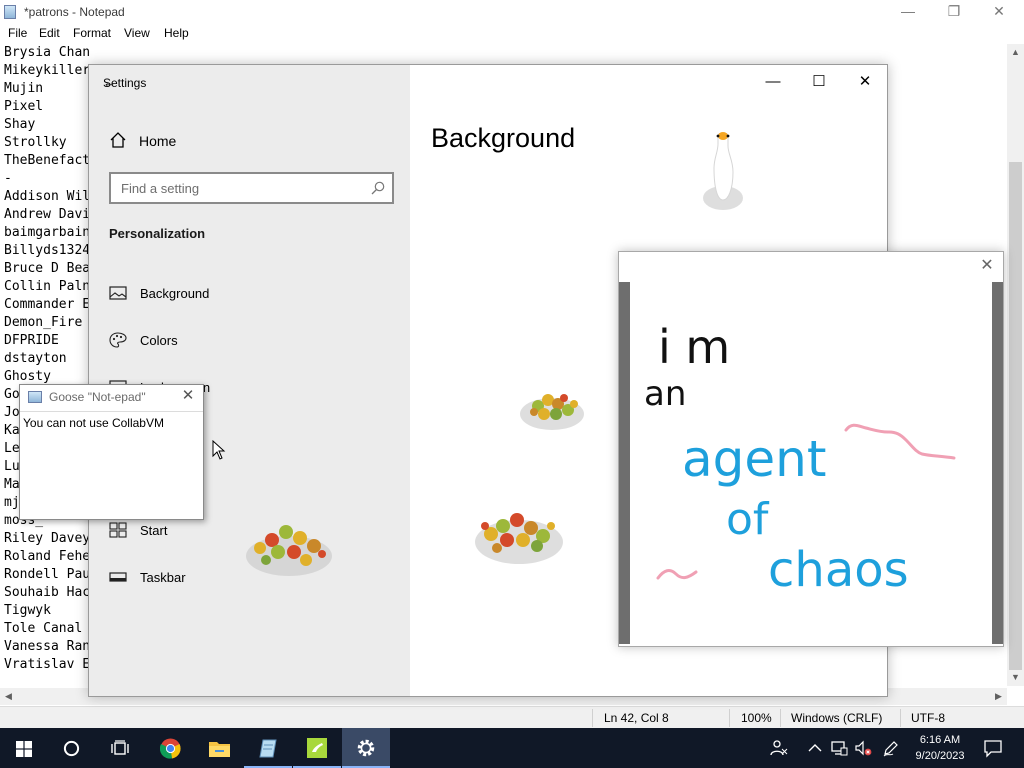  What do you see at coordinates (93, 423) in the screenshot?
I see `popup-message: You can not use CollabVM` at bounding box center [93, 423].